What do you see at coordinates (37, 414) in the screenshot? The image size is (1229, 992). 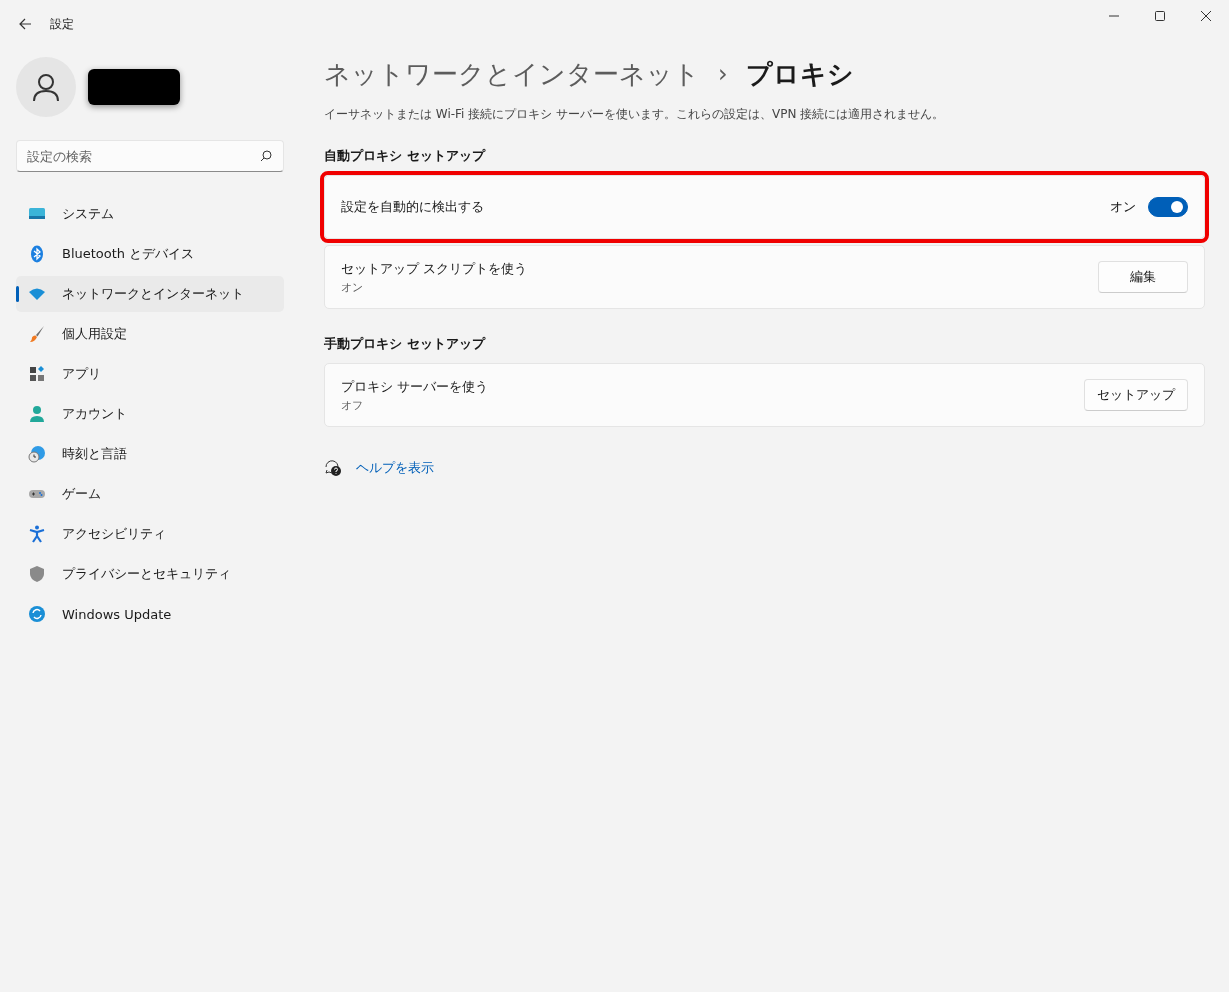 I see `person-icon` at bounding box center [37, 414].